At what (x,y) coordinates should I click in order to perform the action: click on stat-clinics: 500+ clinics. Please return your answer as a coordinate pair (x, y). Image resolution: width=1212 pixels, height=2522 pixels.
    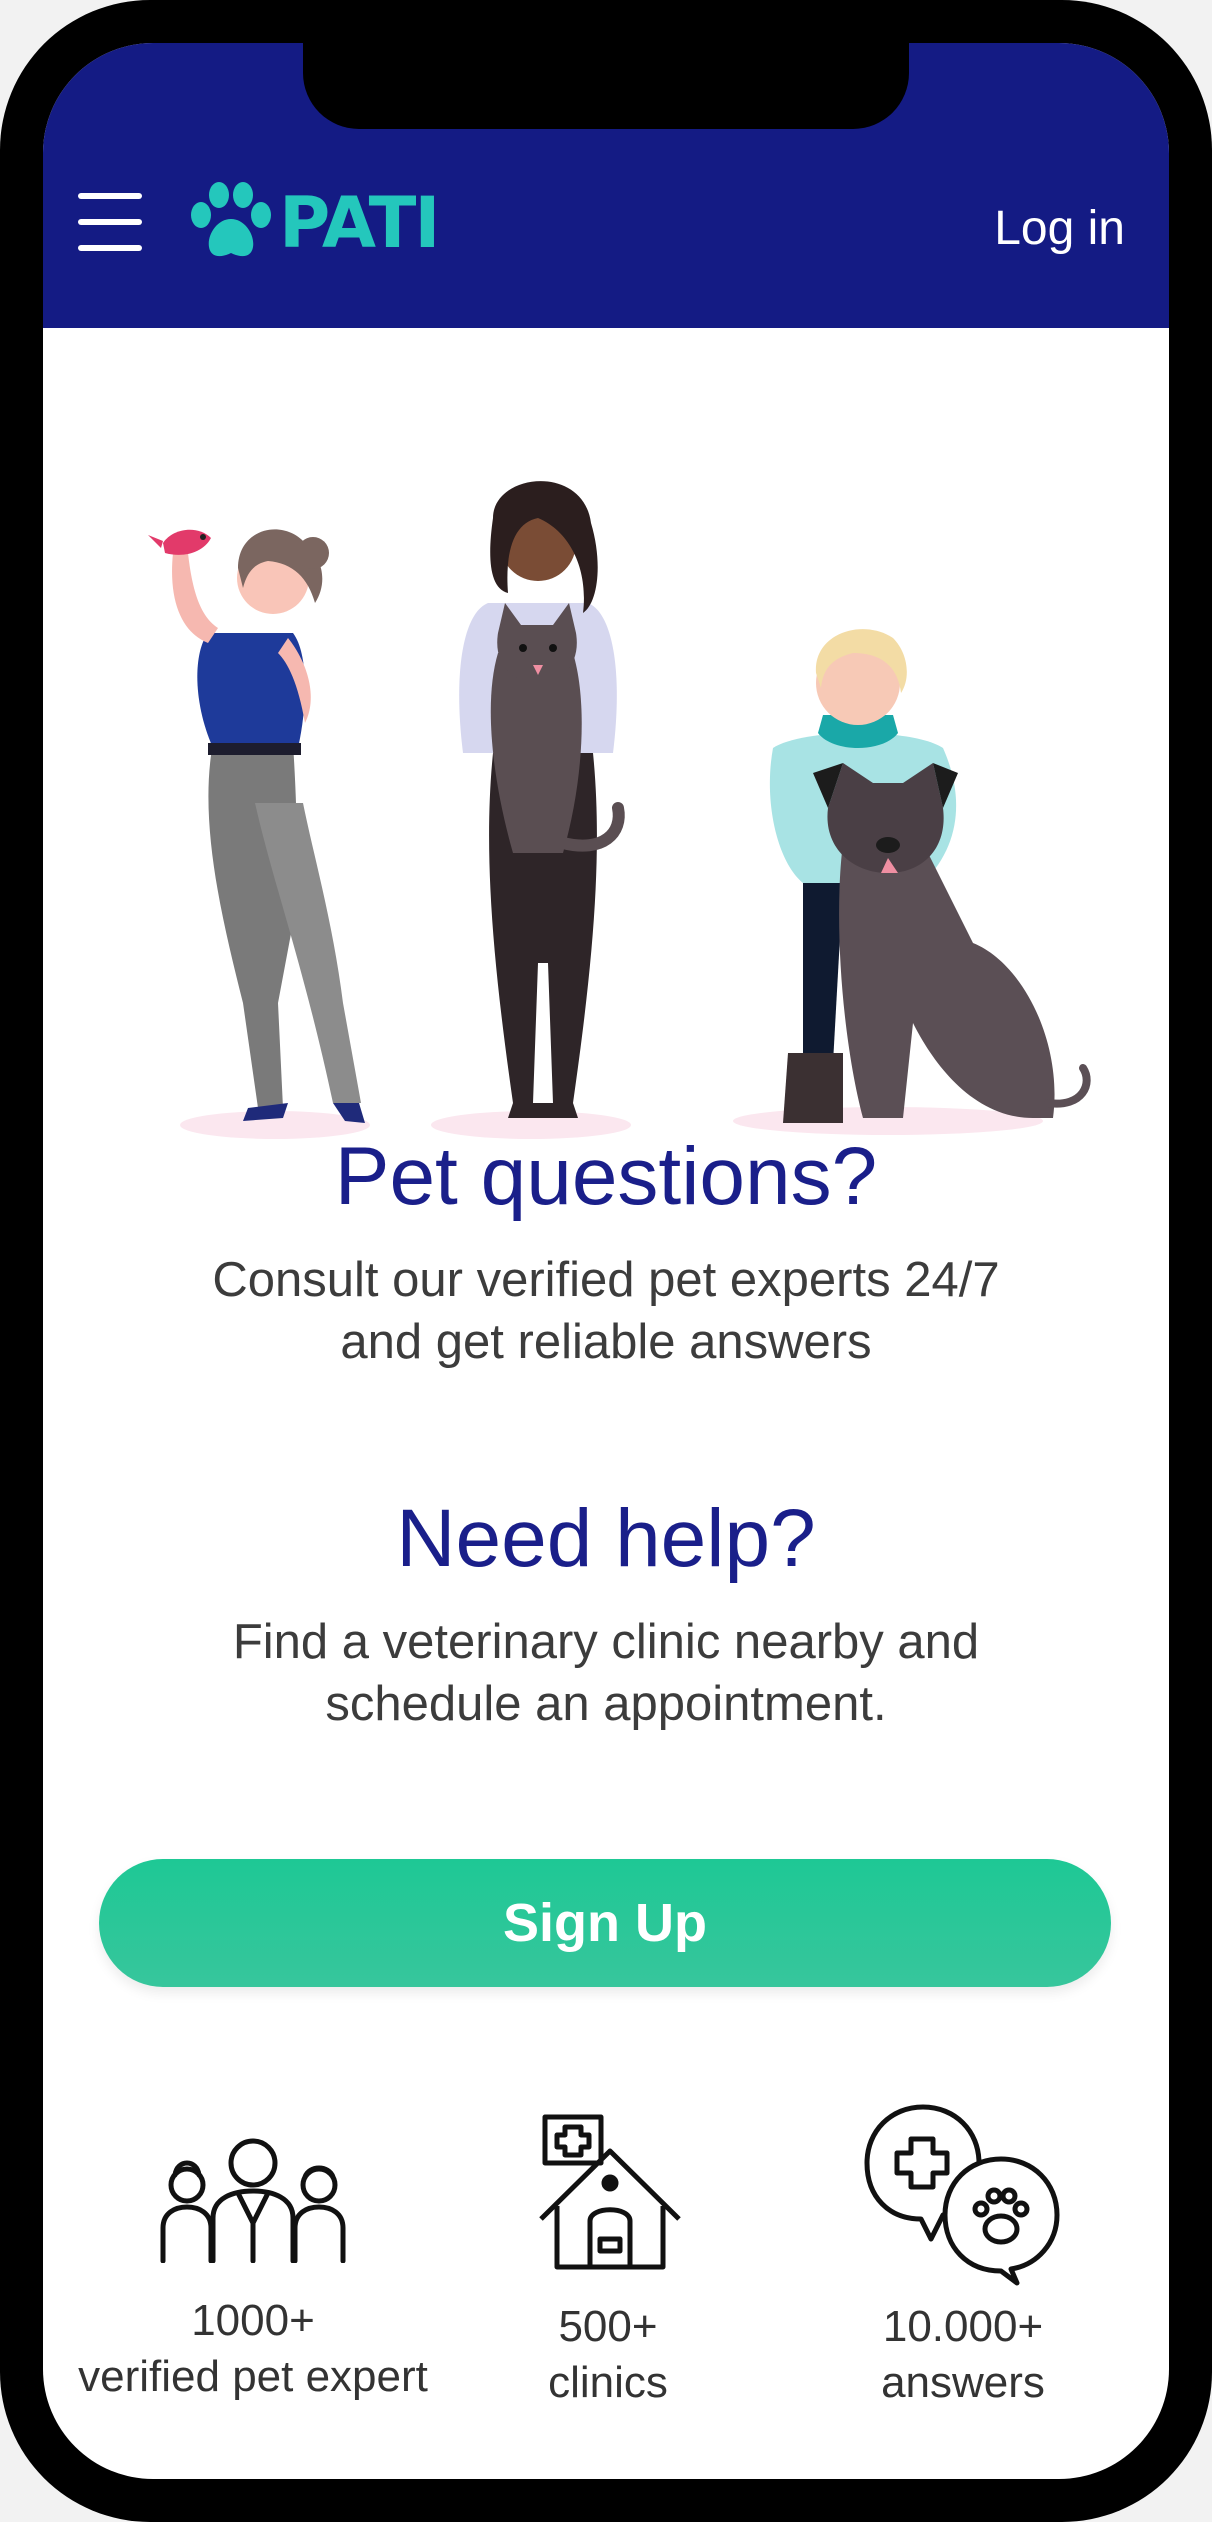
    Looking at the image, I should click on (608, 2355).